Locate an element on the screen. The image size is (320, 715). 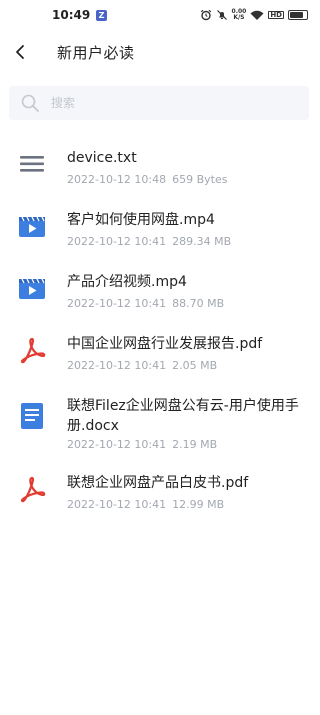
file-meta: 2022-10-12 10:41 2.19 MB is located at coordinates (142, 444).